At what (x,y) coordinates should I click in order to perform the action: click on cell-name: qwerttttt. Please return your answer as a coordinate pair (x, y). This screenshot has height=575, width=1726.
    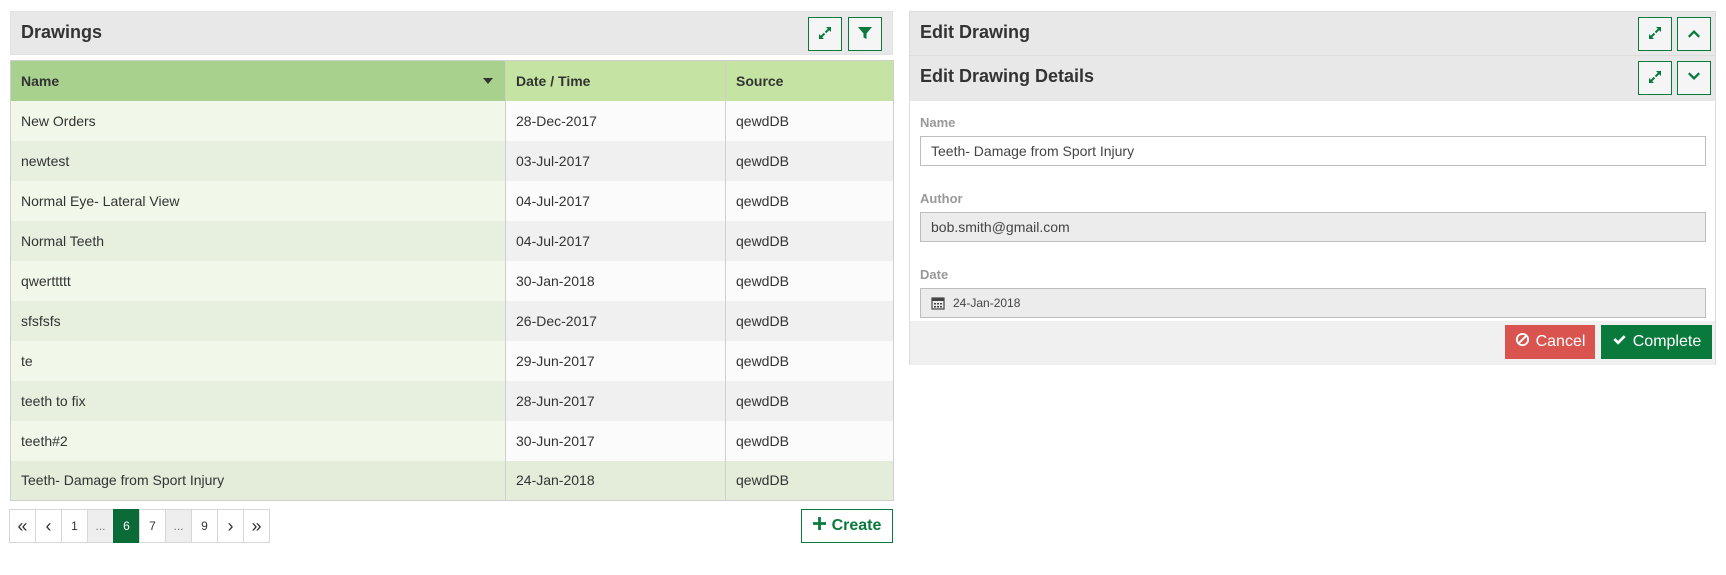
    Looking at the image, I should click on (258, 280).